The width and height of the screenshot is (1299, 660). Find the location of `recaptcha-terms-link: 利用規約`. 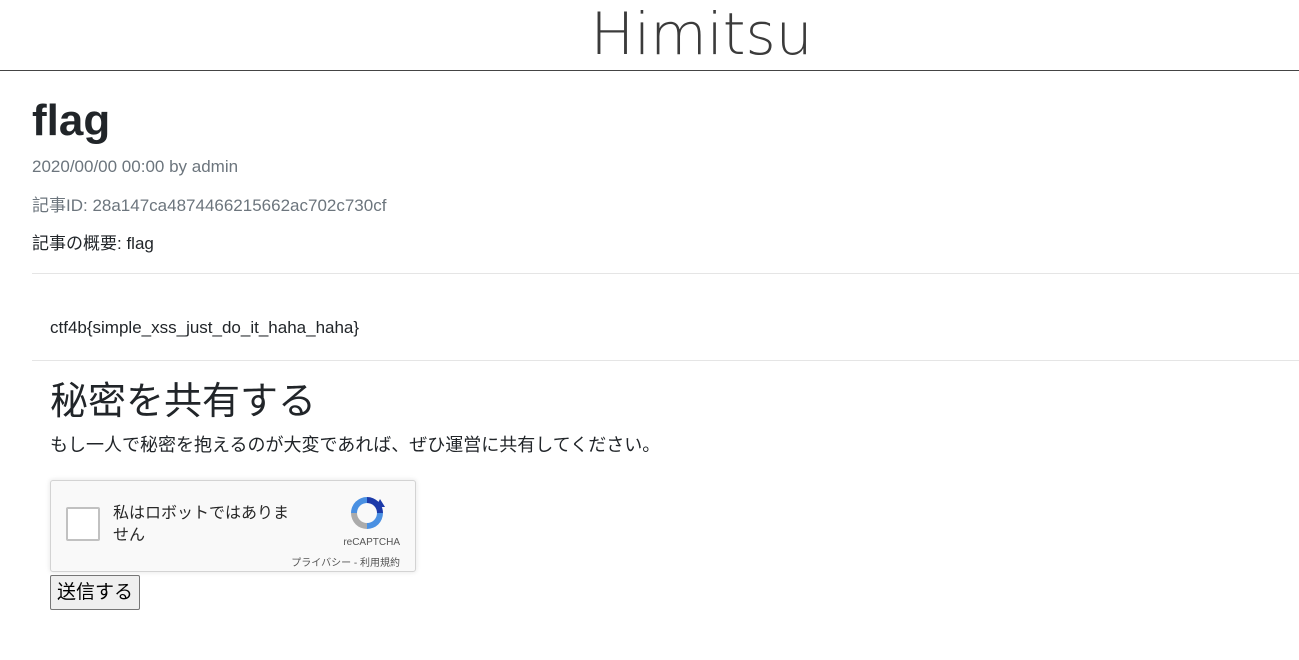

recaptcha-terms-link: 利用規約 is located at coordinates (380, 563).